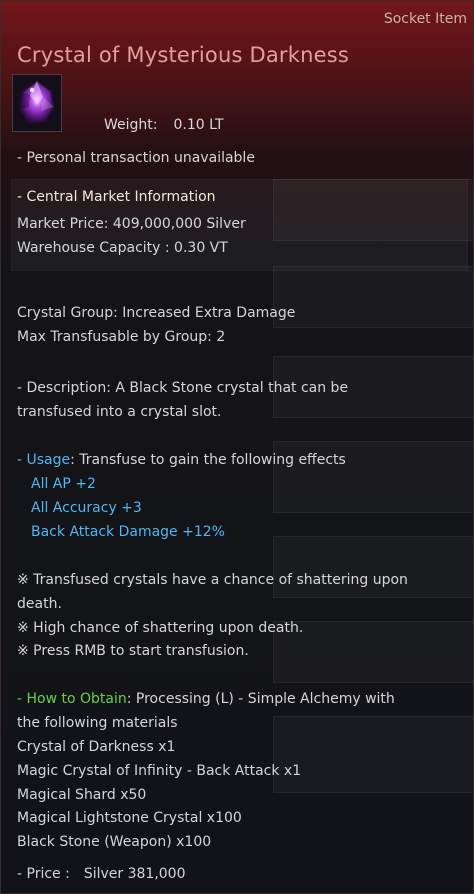 The height and width of the screenshot is (894, 474). What do you see at coordinates (82, 795) in the screenshot?
I see `material-item: Magical Shard x50` at bounding box center [82, 795].